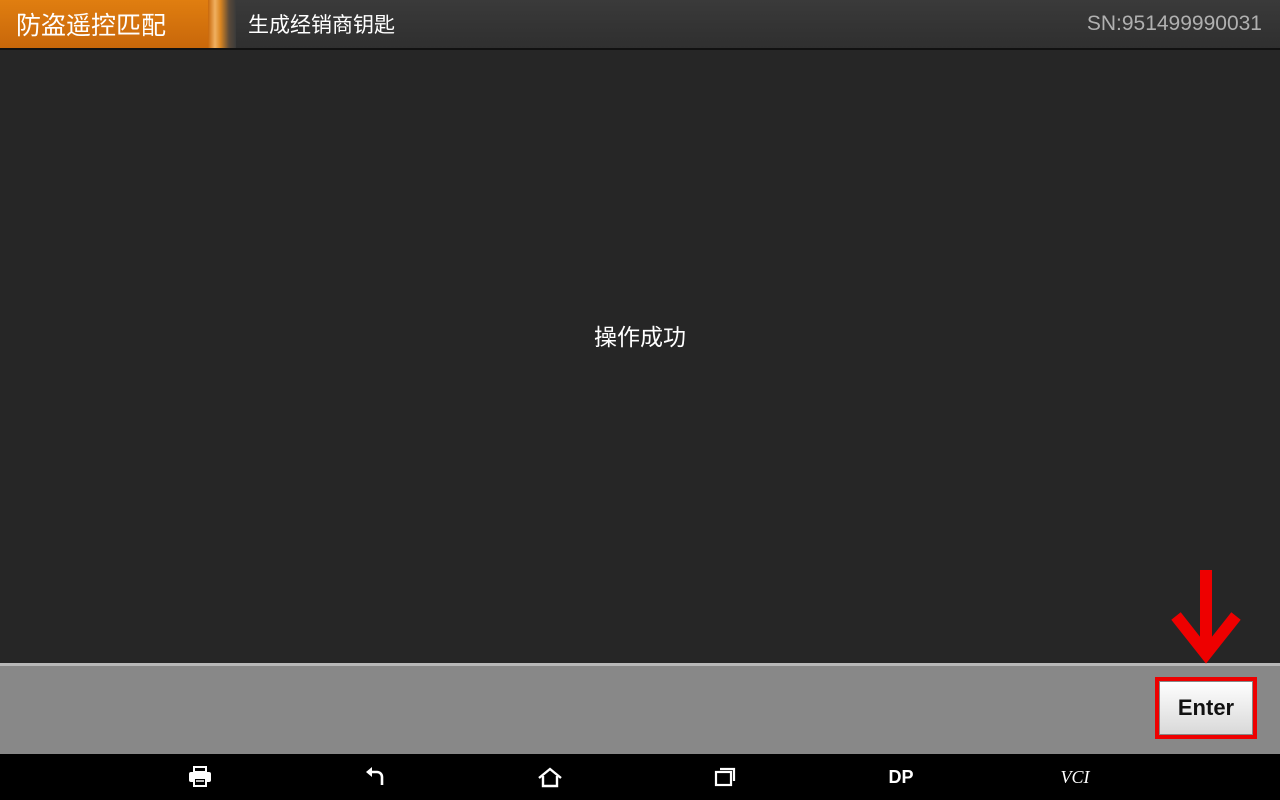  Describe the element at coordinates (321, 25) in the screenshot. I see `page-title: 生成经销商钥匙` at that location.